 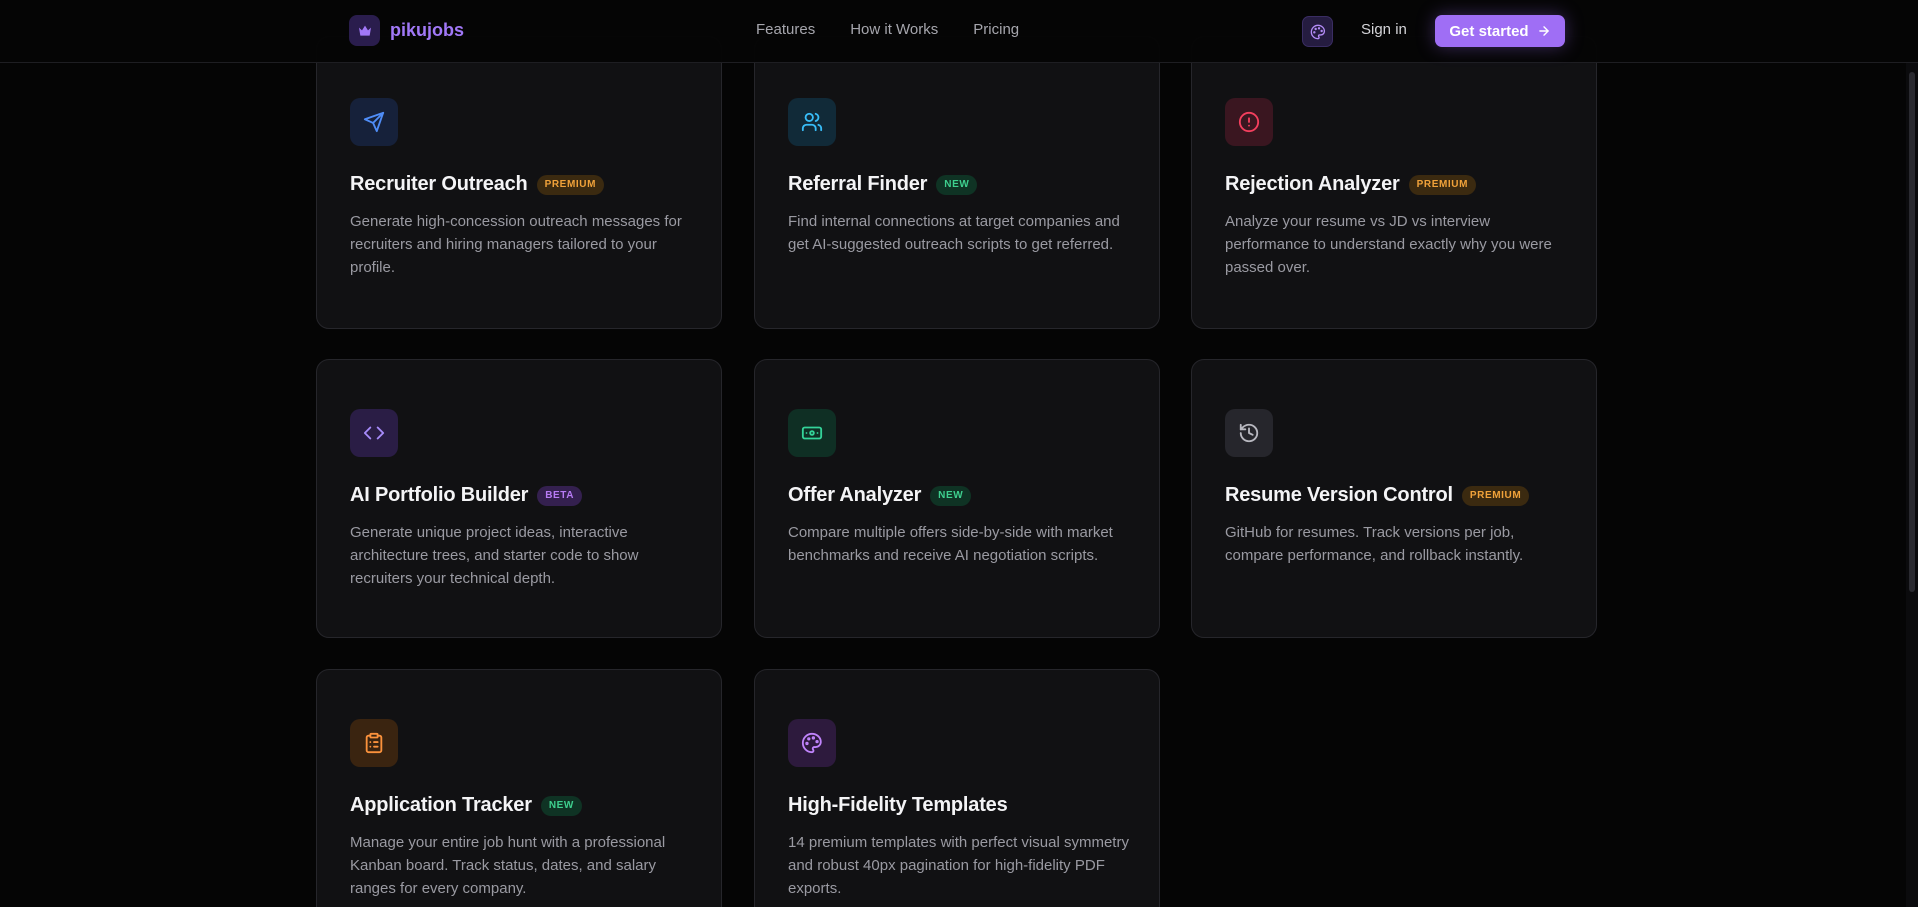 I want to click on scrollbar-thumb, so click(x=1912, y=332).